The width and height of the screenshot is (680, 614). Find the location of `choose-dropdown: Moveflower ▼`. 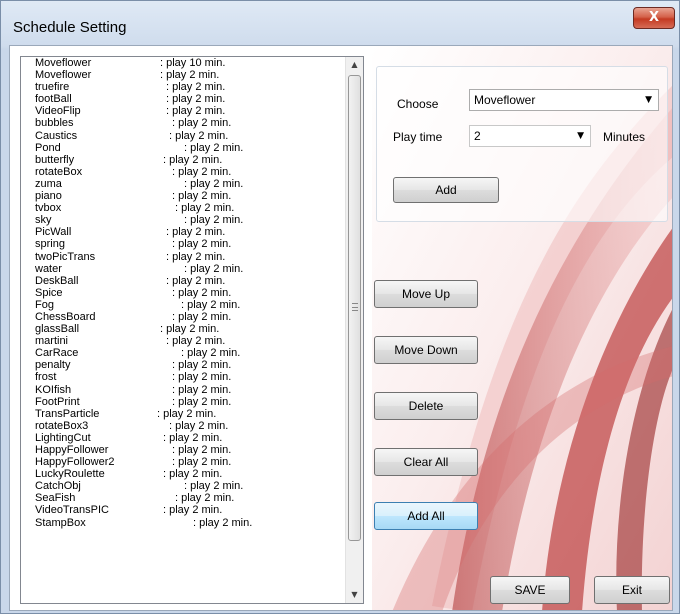

choose-dropdown: Moveflower ▼ is located at coordinates (564, 100).